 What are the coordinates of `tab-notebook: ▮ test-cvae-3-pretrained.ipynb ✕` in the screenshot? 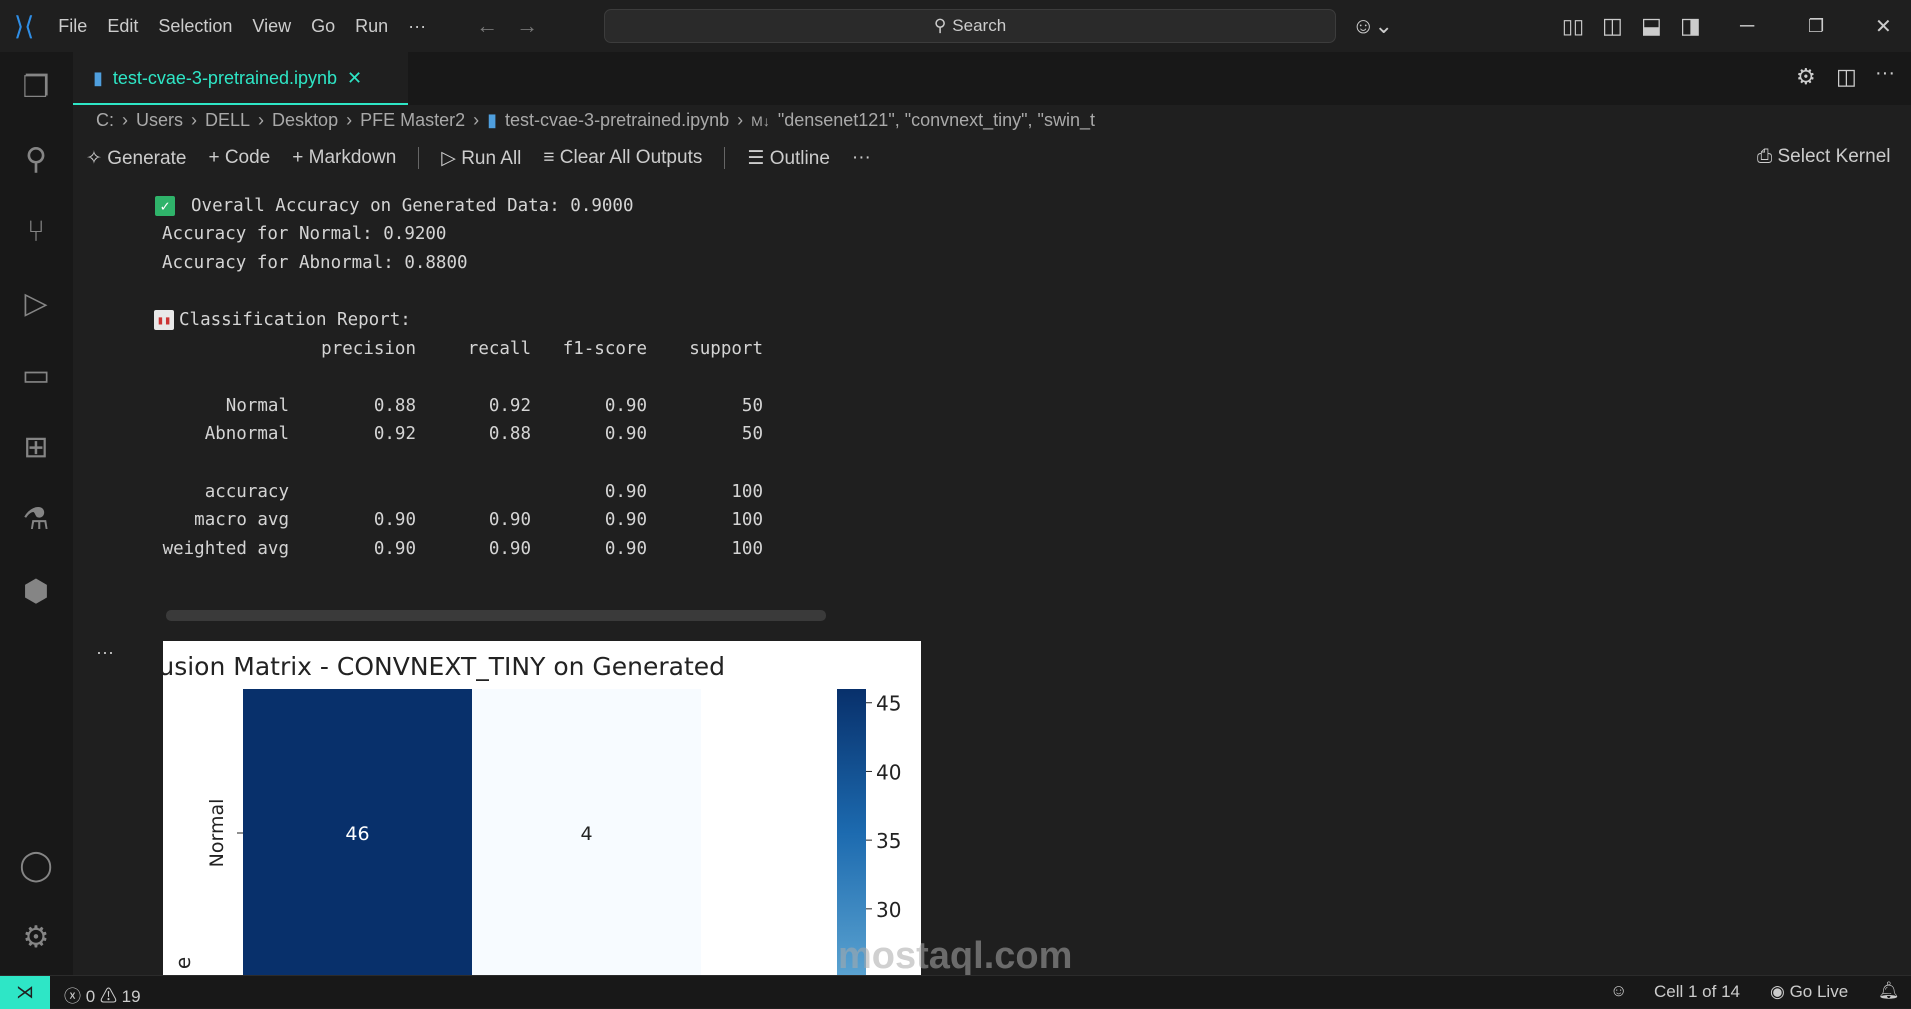 It's located at (240, 78).